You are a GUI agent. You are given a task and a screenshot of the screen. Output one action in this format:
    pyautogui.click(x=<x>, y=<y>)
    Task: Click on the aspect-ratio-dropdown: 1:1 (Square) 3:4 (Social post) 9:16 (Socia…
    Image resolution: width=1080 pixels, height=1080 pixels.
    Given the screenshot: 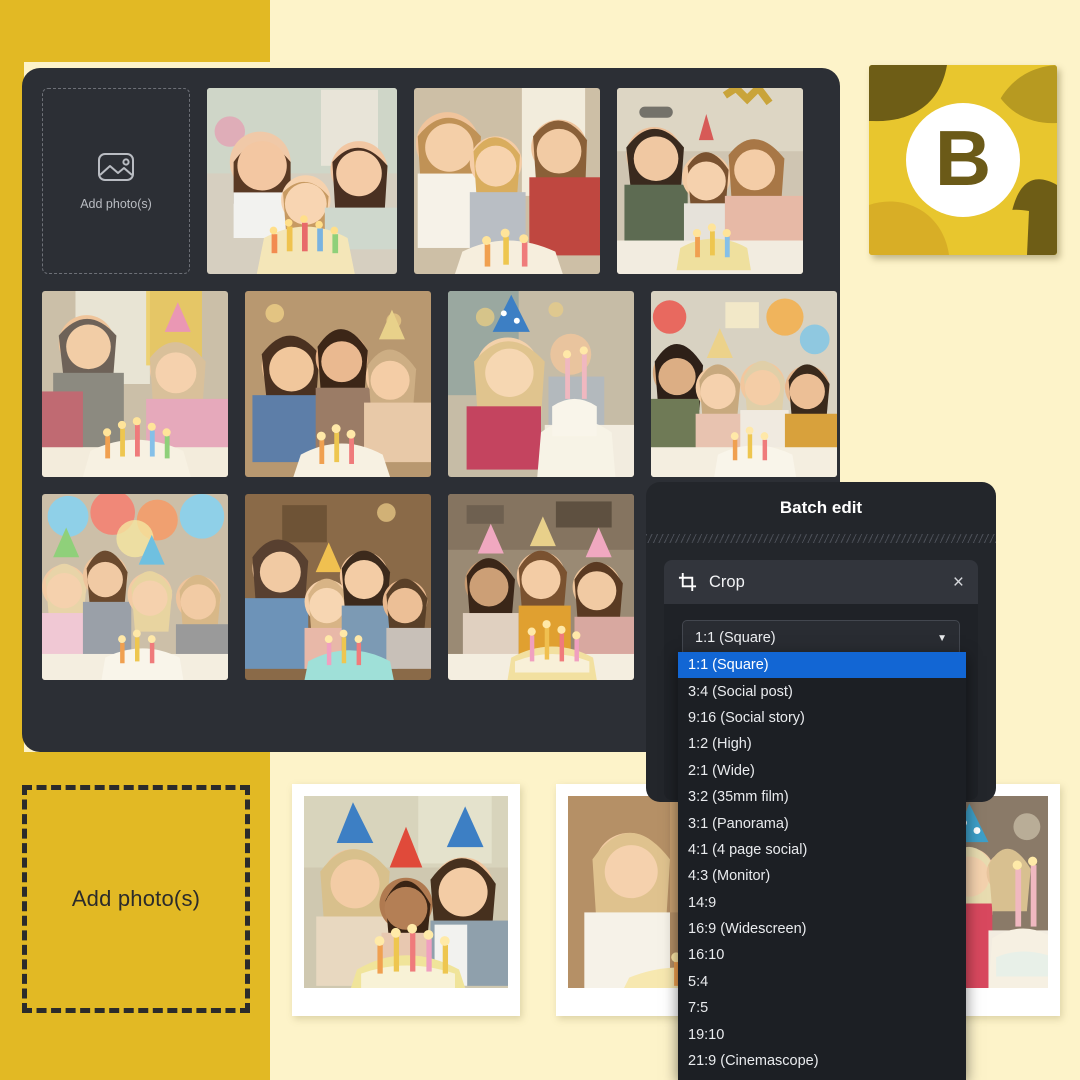 What is the action you would take?
    pyautogui.click(x=822, y=866)
    